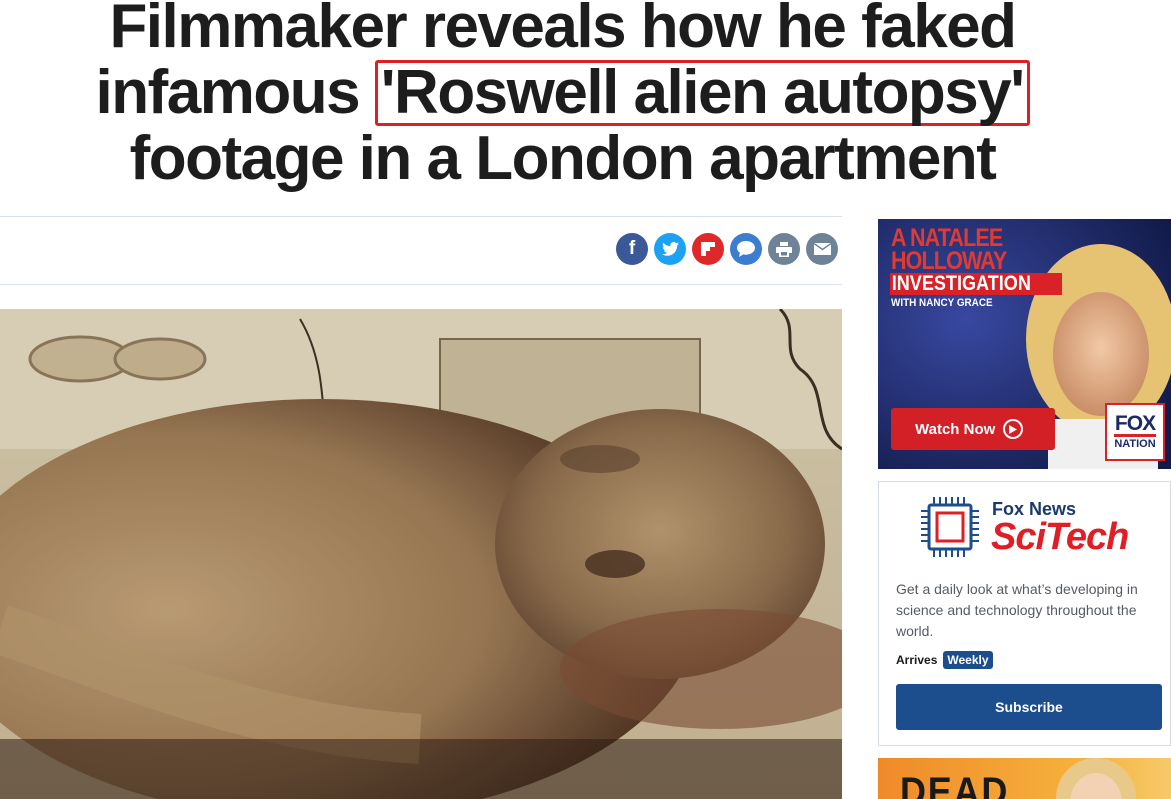 The width and height of the screenshot is (1171, 799). I want to click on arrives-label: Arrives, so click(917, 660).